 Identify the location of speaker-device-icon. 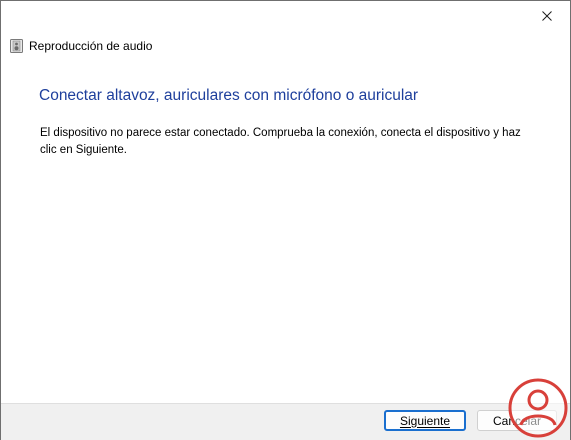
(16, 46).